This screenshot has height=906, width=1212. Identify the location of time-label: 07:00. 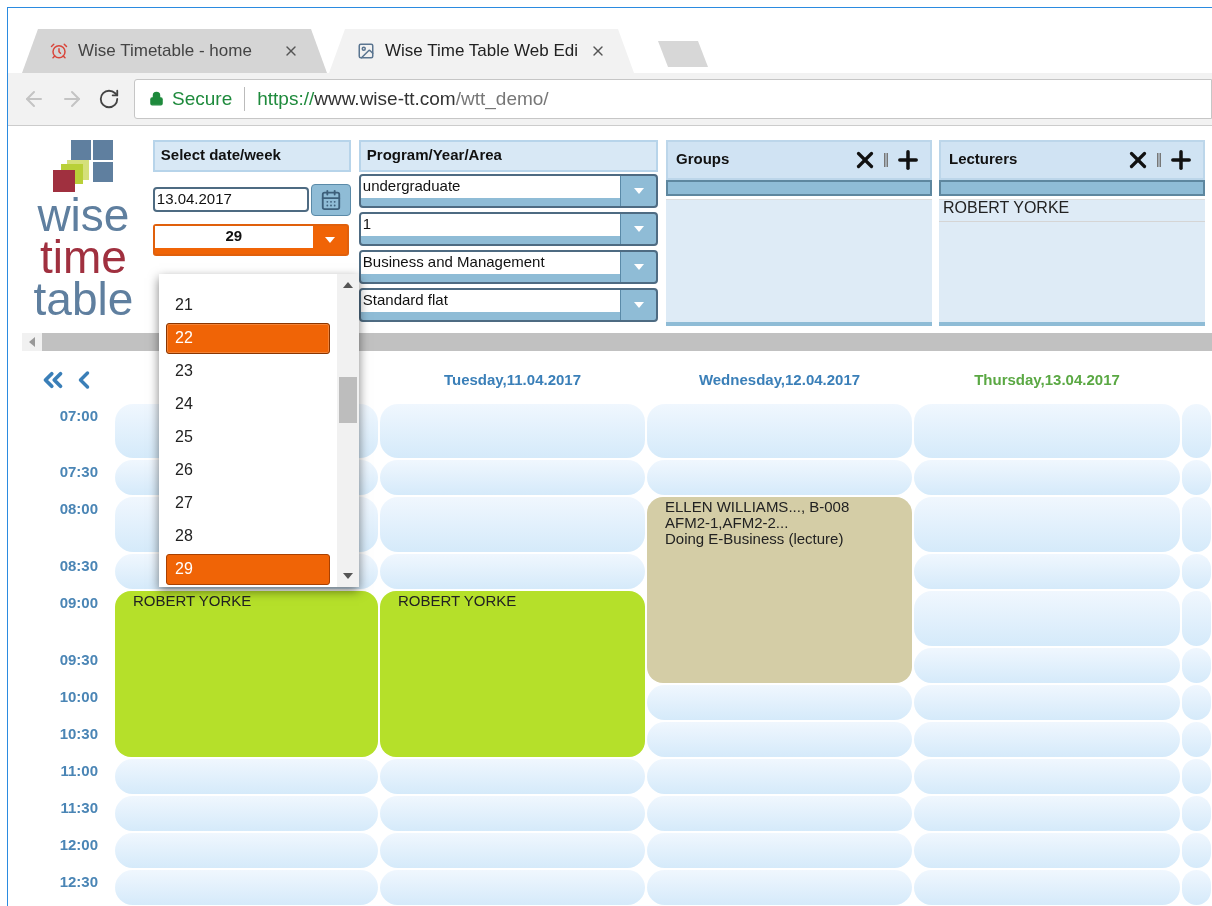
(78, 416).